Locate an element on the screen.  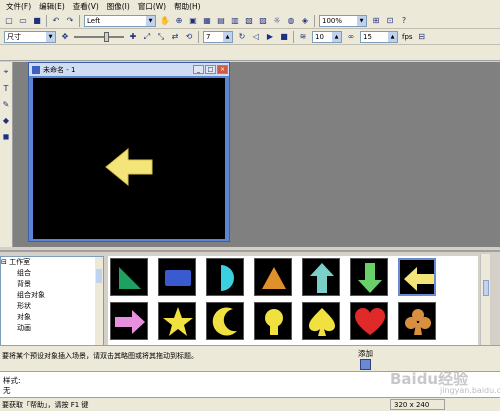
open-folder-icon: ▭ is located at coordinates (23, 21).